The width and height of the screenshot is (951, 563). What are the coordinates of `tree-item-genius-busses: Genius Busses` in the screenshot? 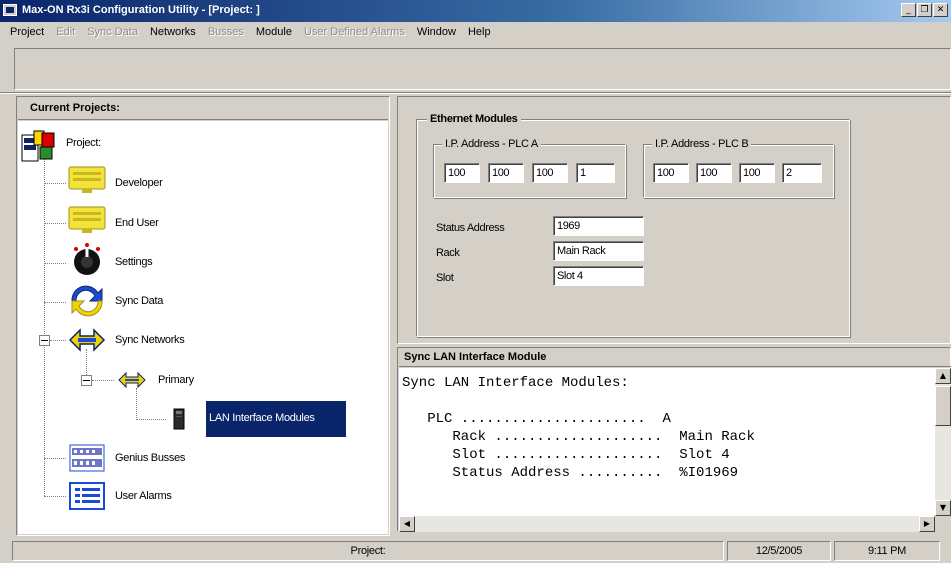 It's located at (150, 458).